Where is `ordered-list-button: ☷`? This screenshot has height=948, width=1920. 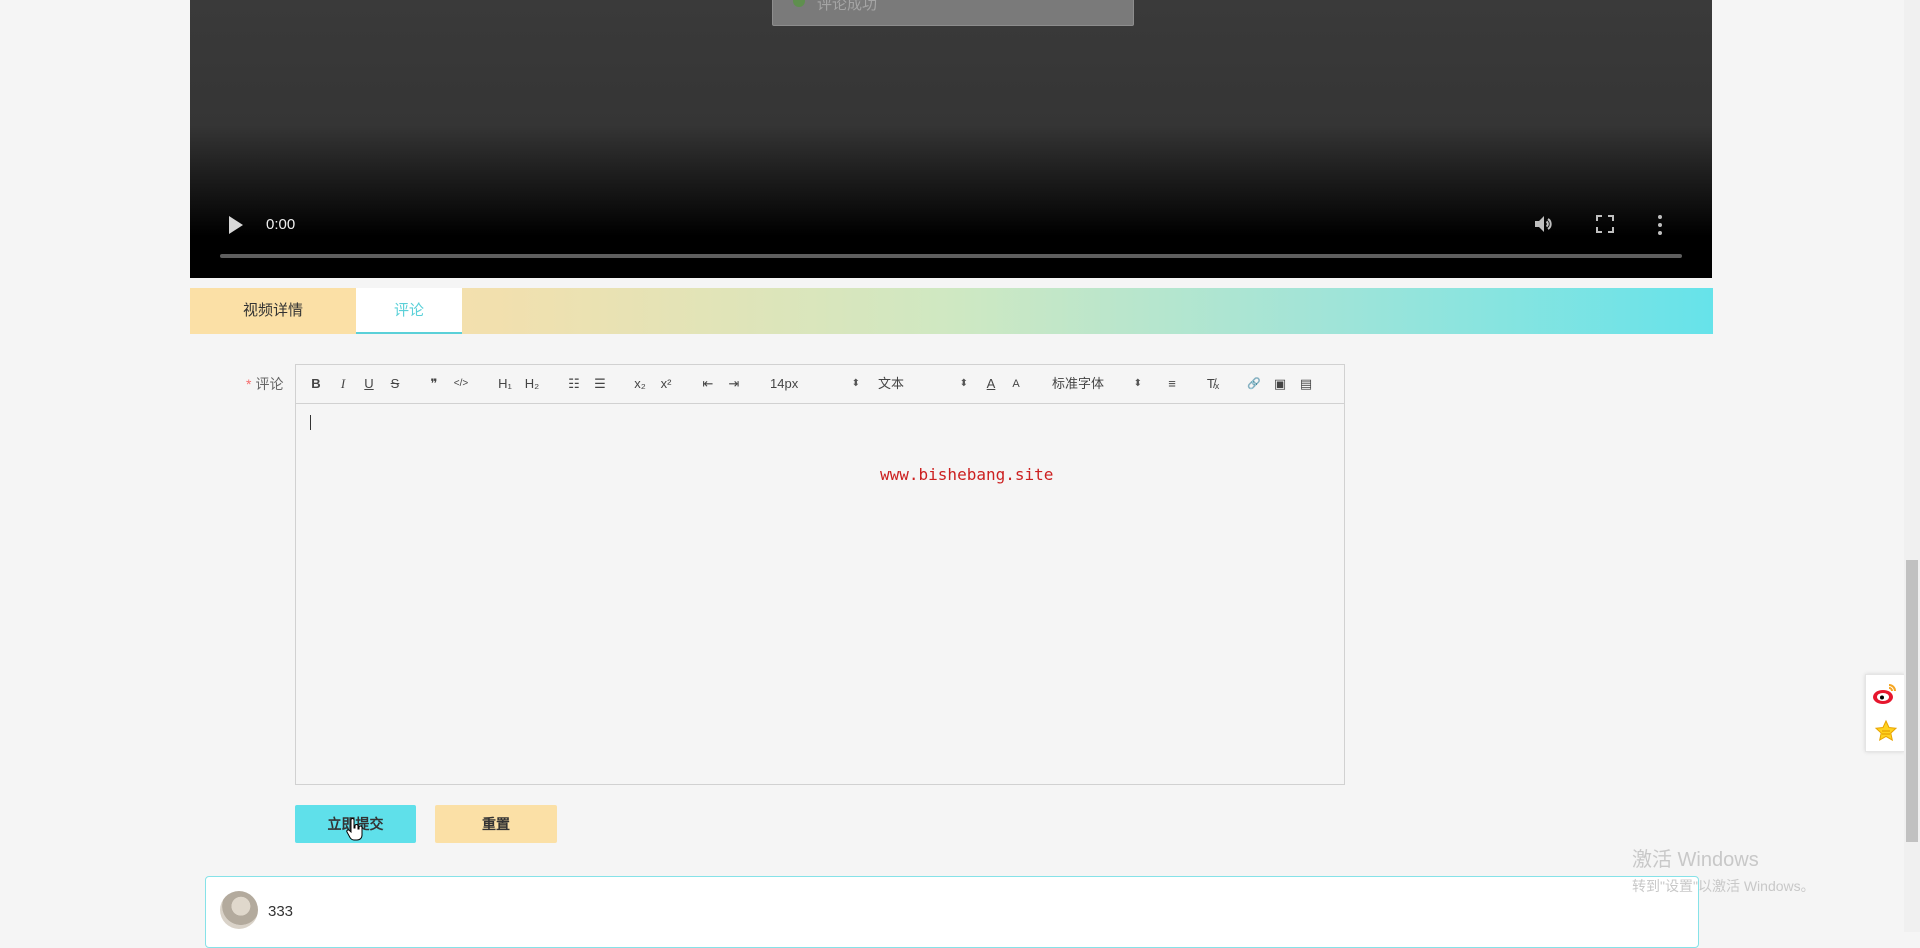
ordered-list-button: ☷ is located at coordinates (574, 384).